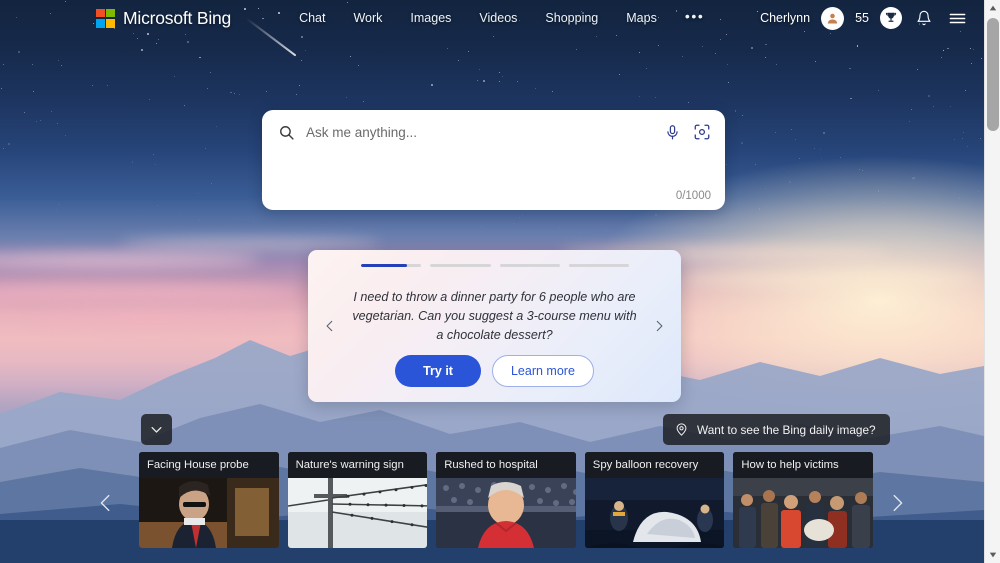 The image size is (1000, 563). I want to click on person-icon, so click(832, 18).